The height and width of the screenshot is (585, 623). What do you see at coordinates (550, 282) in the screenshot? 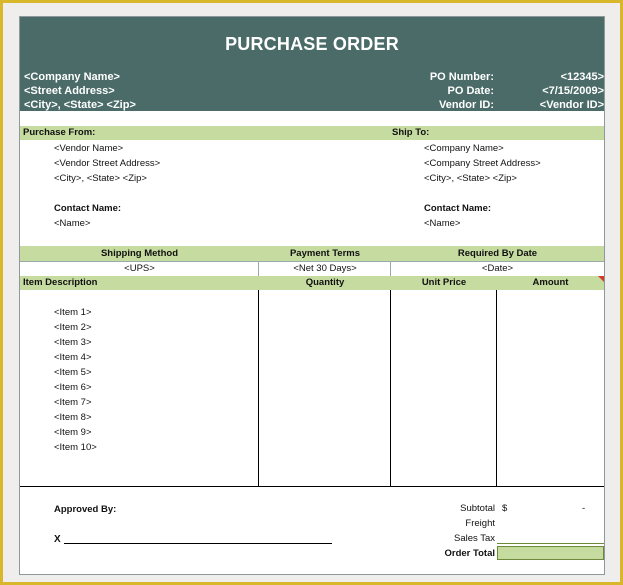
I see `amount-header: Amount` at bounding box center [550, 282].